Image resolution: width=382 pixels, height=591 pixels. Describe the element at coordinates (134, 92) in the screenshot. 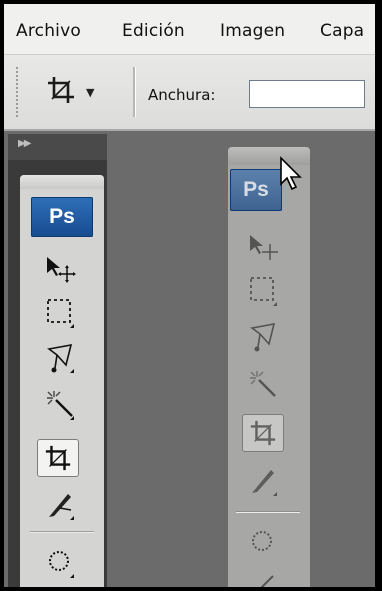

I see `options-separator` at that location.